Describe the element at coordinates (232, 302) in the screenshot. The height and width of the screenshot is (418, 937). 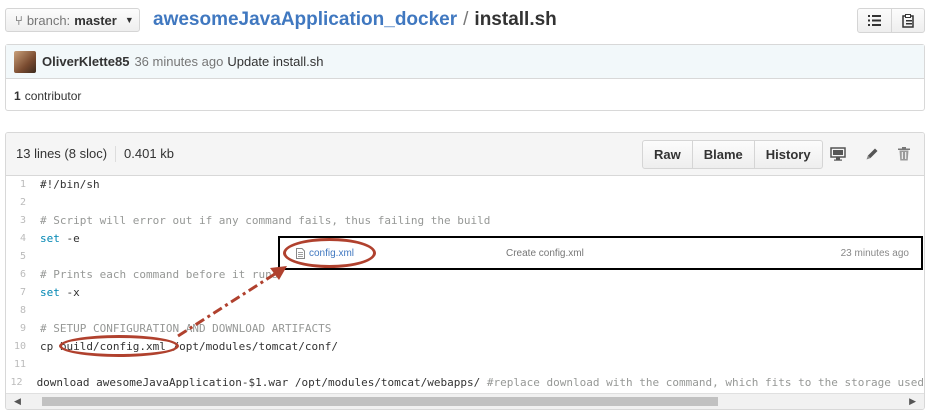
I see `annotation-arrow` at that location.